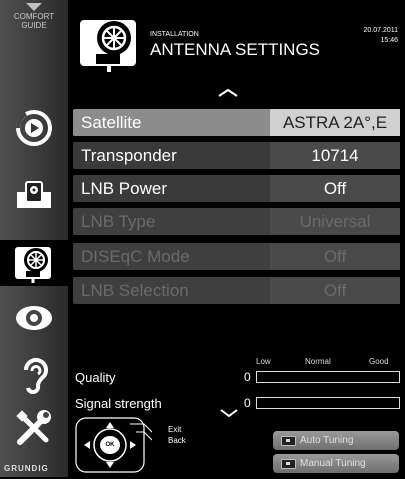 This screenshot has height=479, width=405. I want to click on quality-label: Quality, so click(95, 377).